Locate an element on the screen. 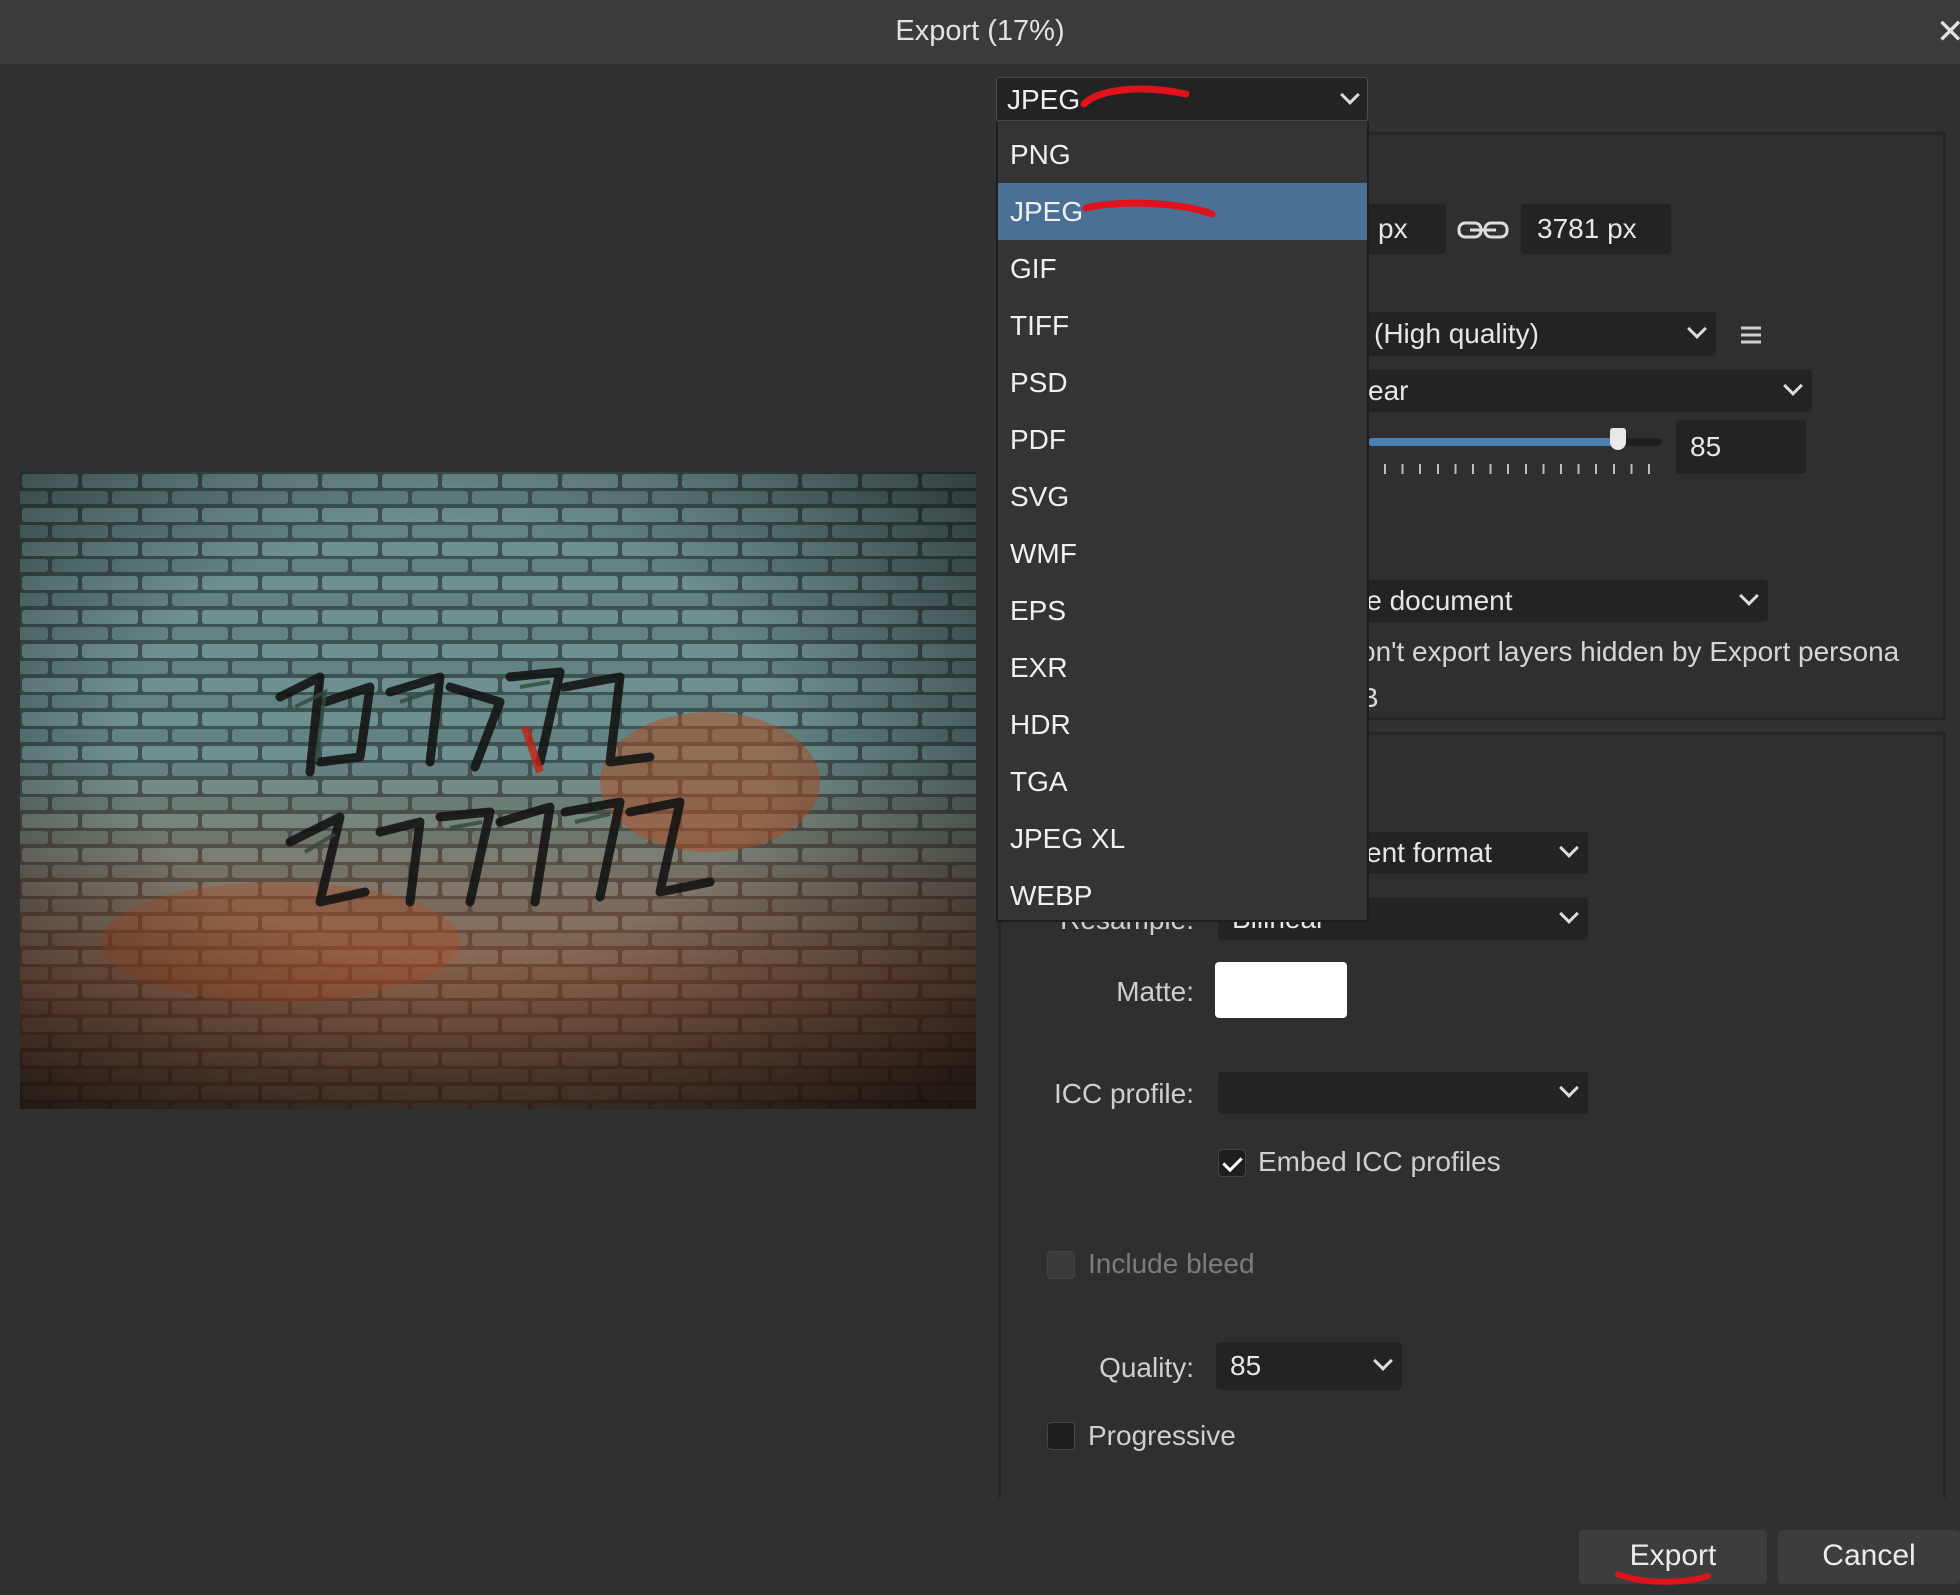  format-option-tiff: TIFF is located at coordinates (1182, 325).